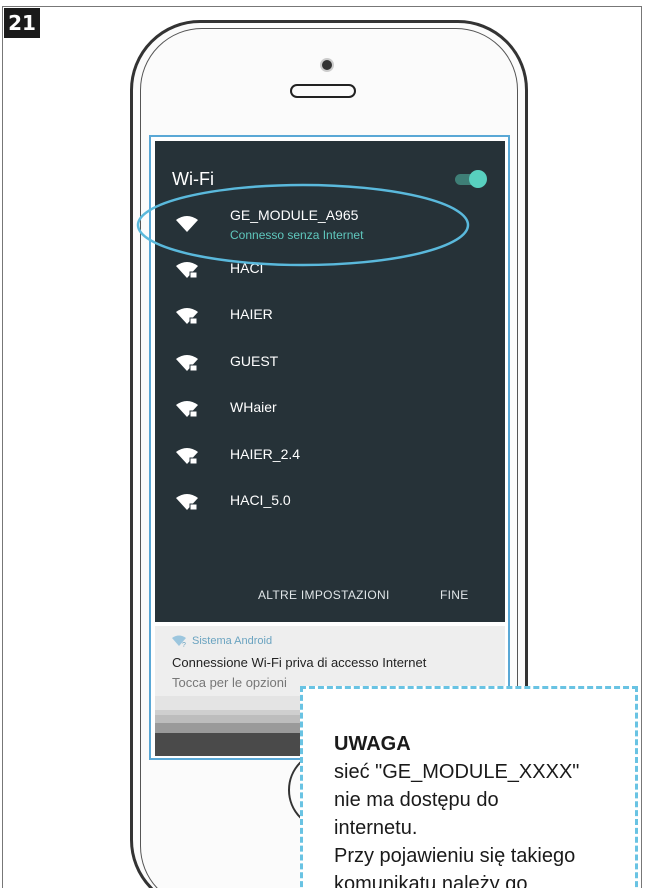 The image size is (645, 888). I want to click on highlight-ellipse, so click(303, 225).